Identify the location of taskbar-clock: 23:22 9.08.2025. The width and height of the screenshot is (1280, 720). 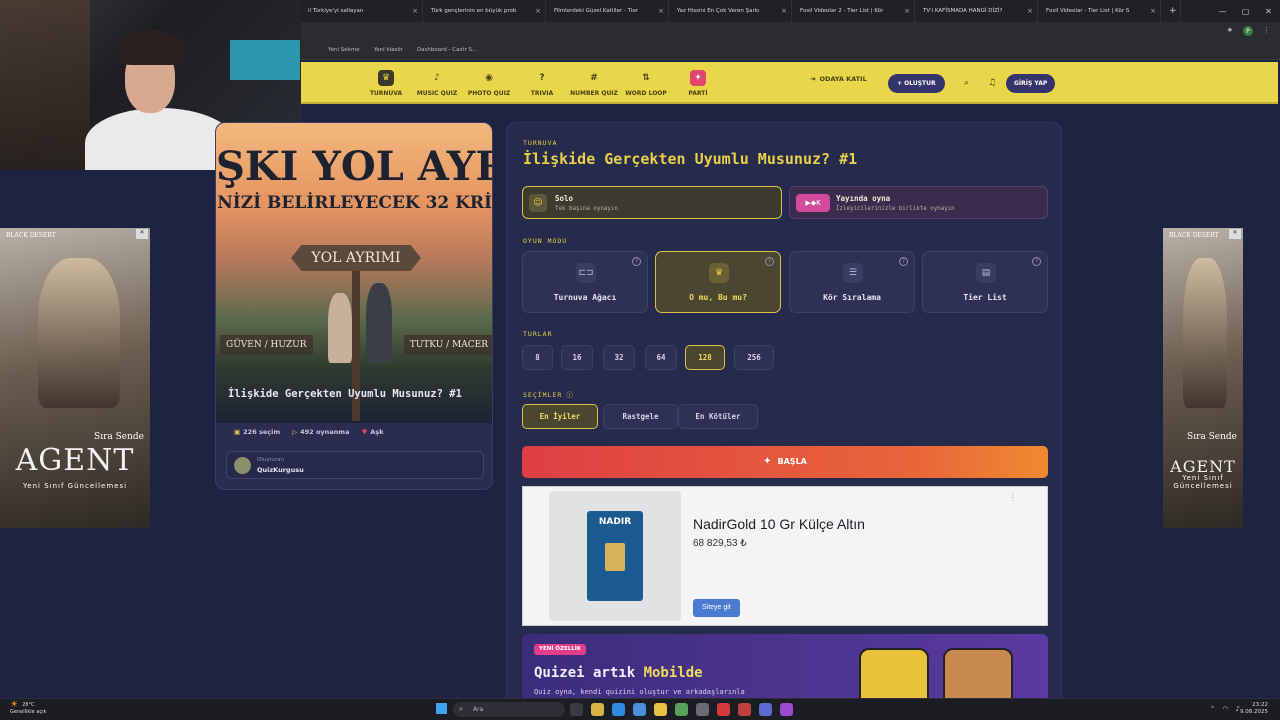
(1254, 709).